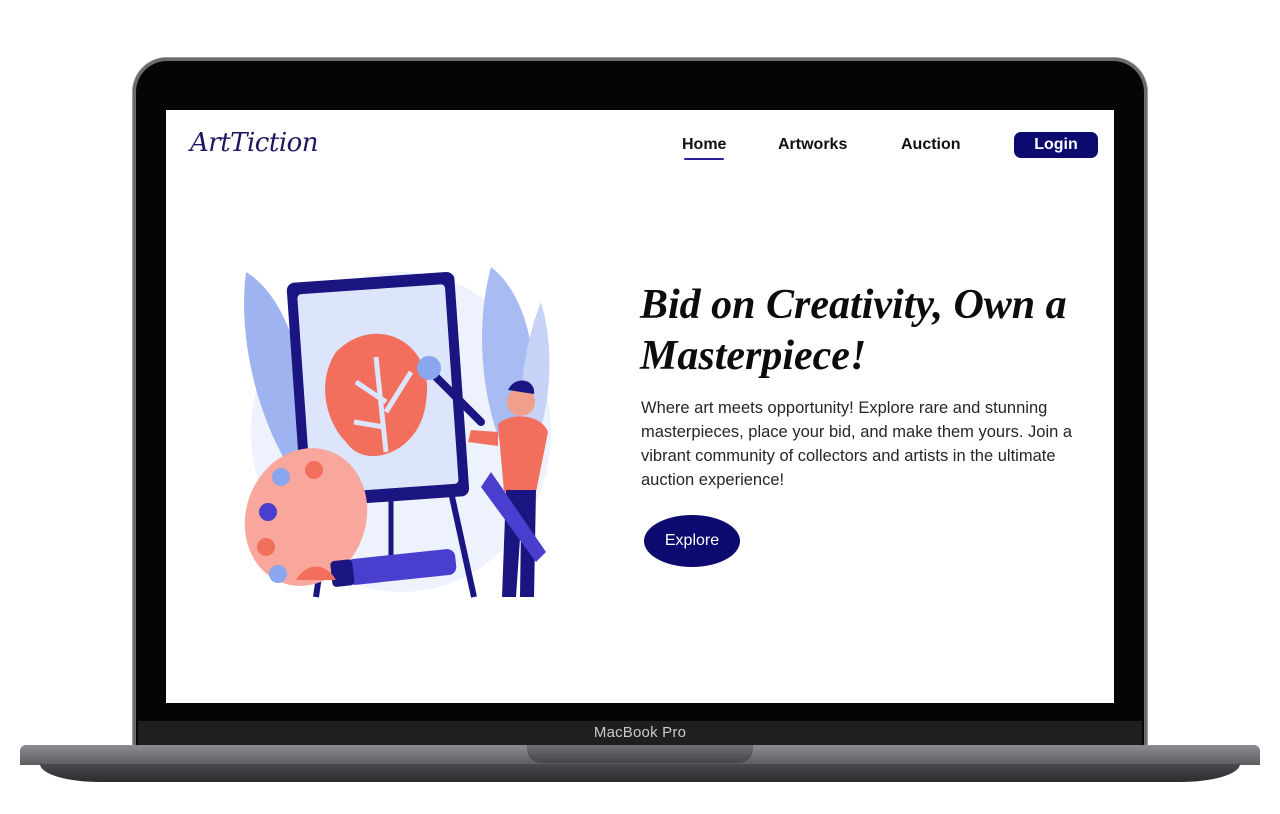 Image resolution: width=1280 pixels, height=814 pixels. Describe the element at coordinates (342, 573) in the screenshot. I see `paint-tube-cap` at that location.